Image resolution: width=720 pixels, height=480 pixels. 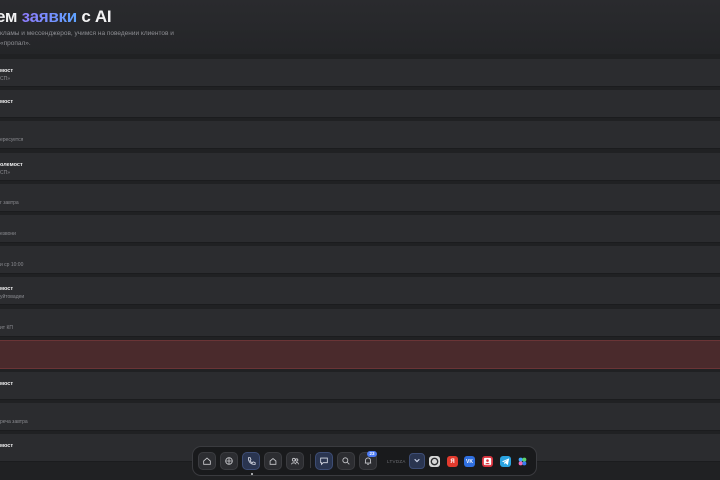 What do you see at coordinates (364, 461) in the screenshot?
I see `bottom-dock: 23 LTVDZA Я VK` at bounding box center [364, 461].